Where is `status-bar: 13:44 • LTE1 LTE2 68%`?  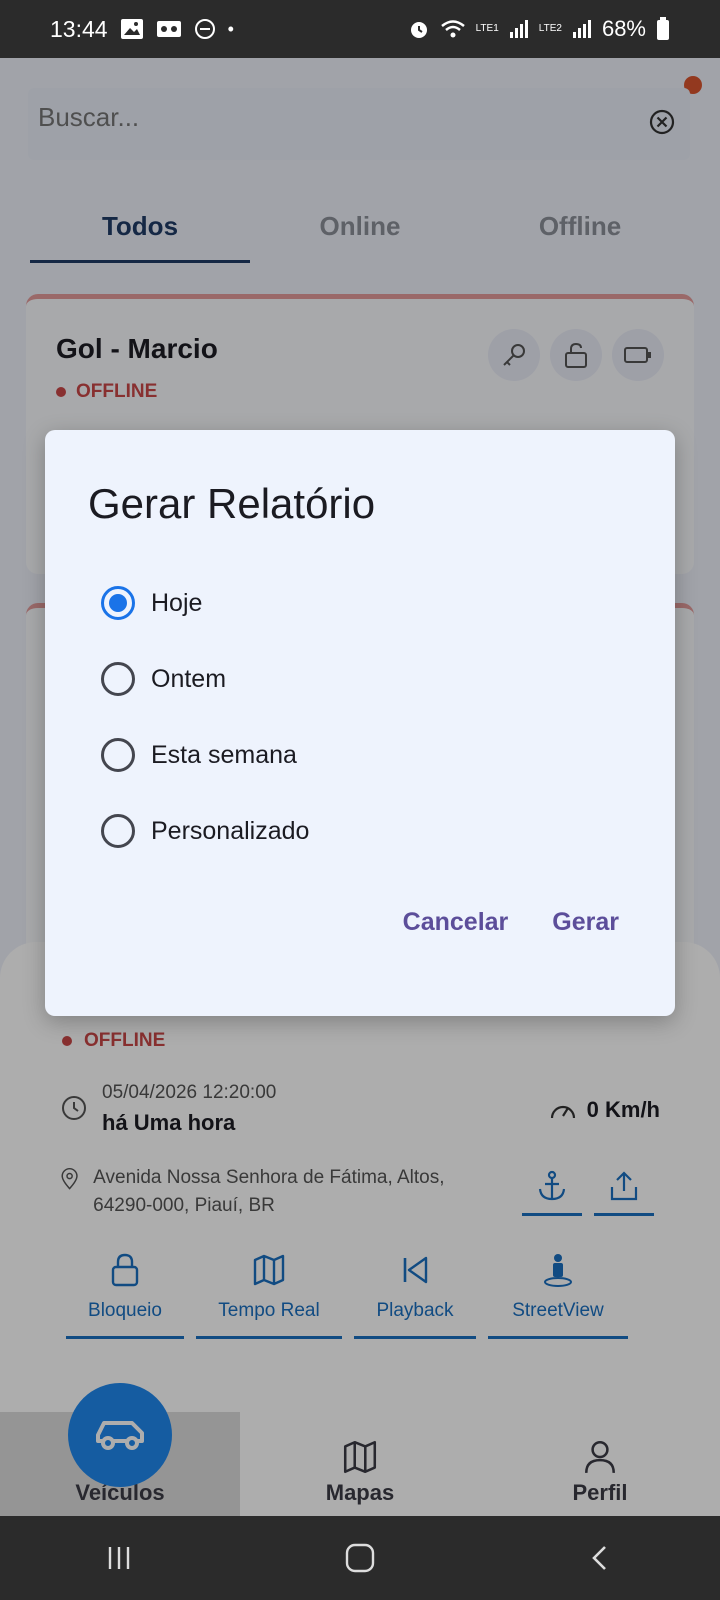
status-bar: 13:44 • LTE1 LTE2 68% is located at coordinates (360, 29).